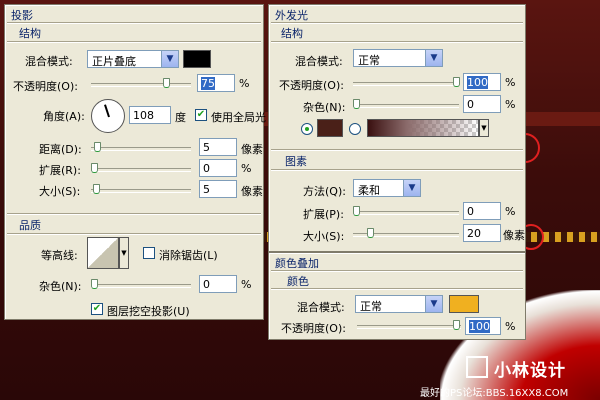  I want to click on spread-label: 扩展(R):, so click(60, 170).